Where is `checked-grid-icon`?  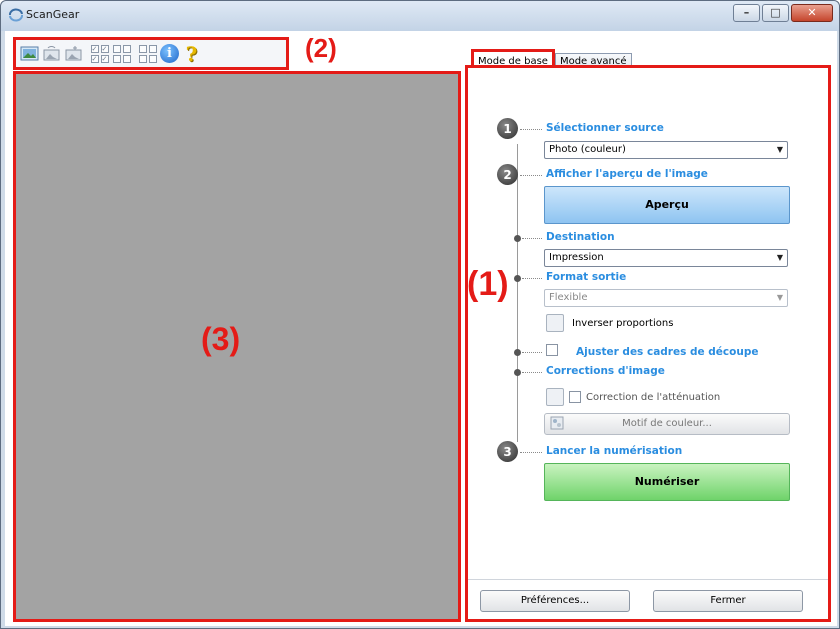
checked-grid-icon is located at coordinates (99, 53).